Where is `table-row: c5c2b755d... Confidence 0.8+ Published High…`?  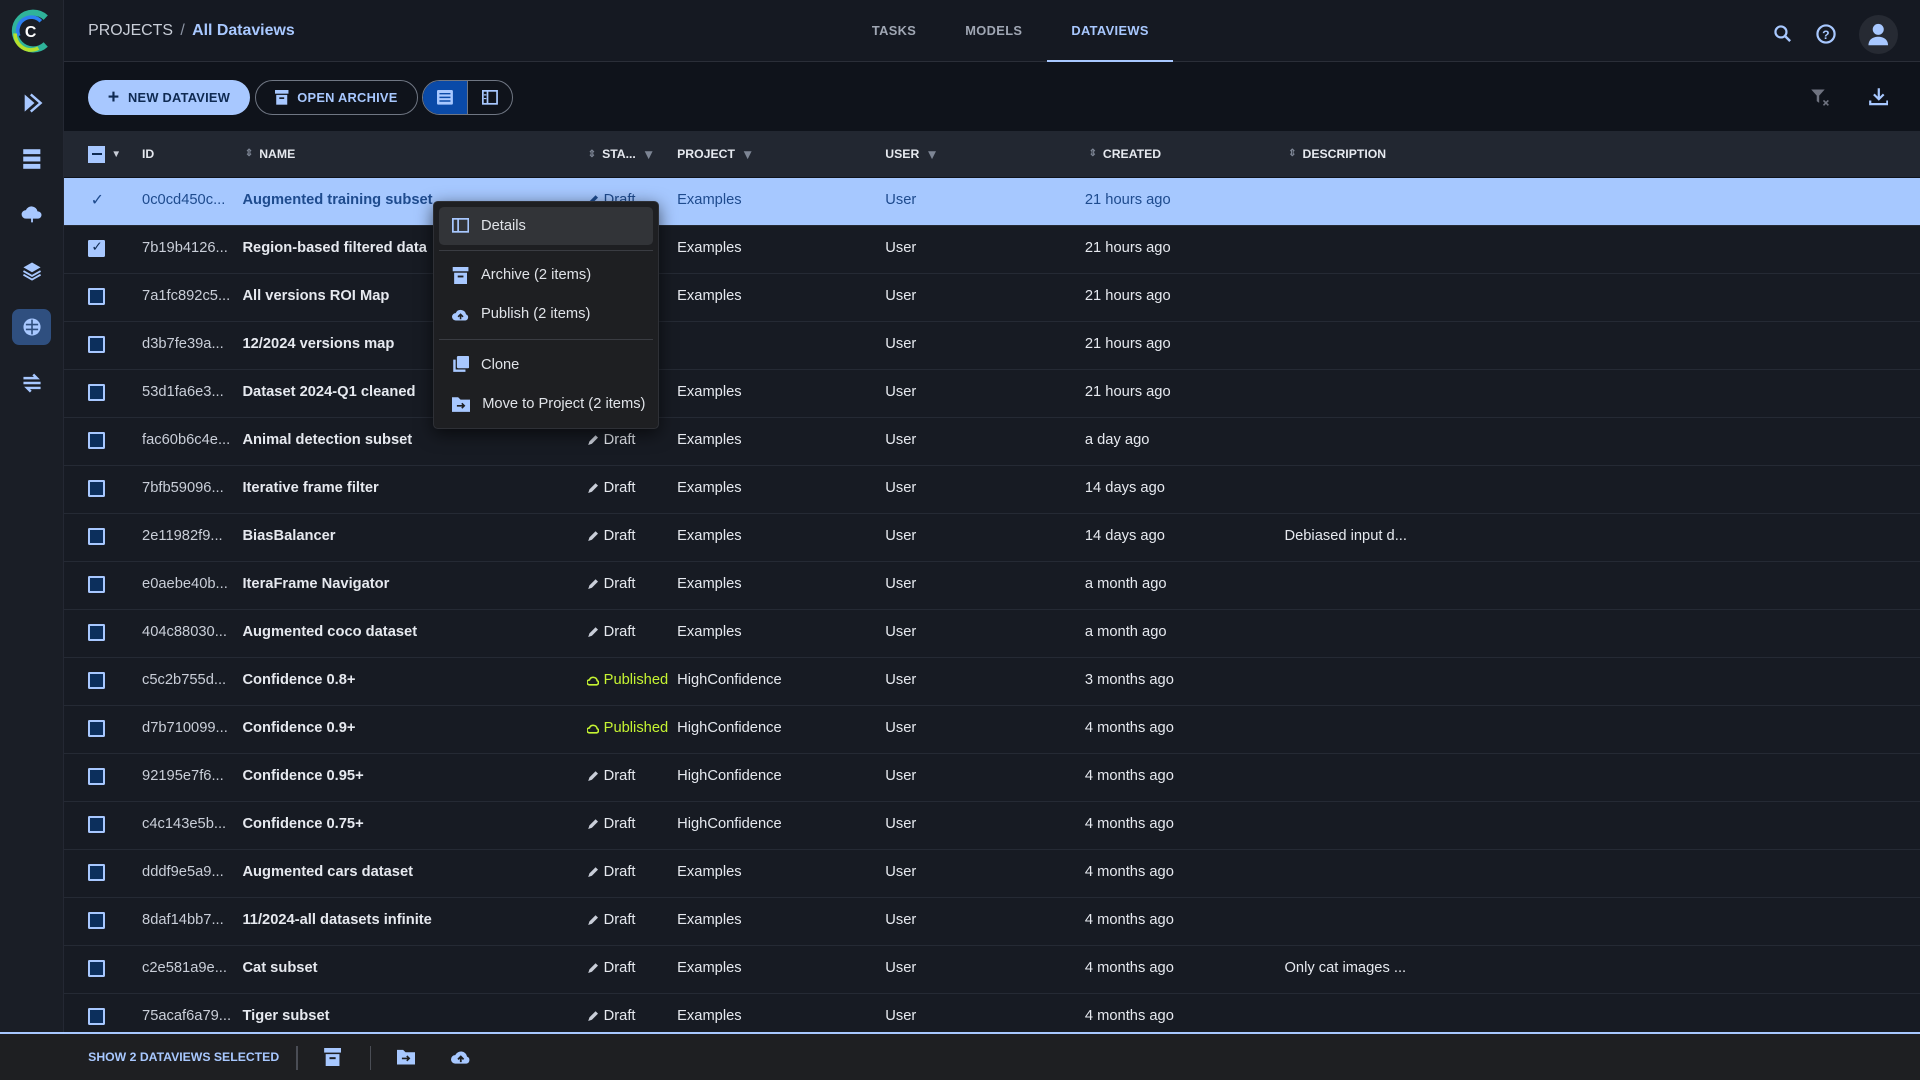
table-row: c5c2b755d... Confidence 0.8+ Published High… is located at coordinates (991, 681).